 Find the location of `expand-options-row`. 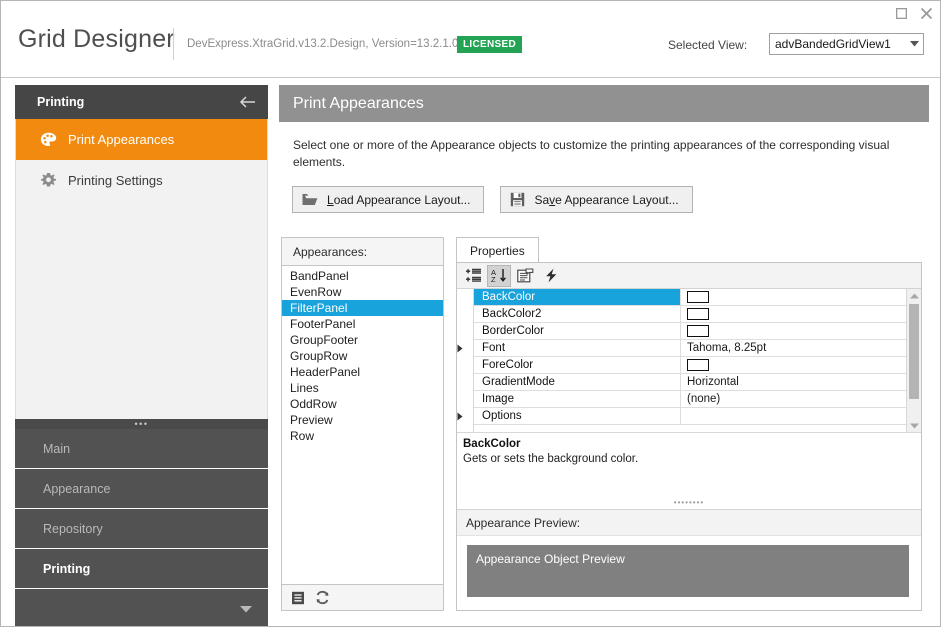

expand-options-row is located at coordinates (465, 416).